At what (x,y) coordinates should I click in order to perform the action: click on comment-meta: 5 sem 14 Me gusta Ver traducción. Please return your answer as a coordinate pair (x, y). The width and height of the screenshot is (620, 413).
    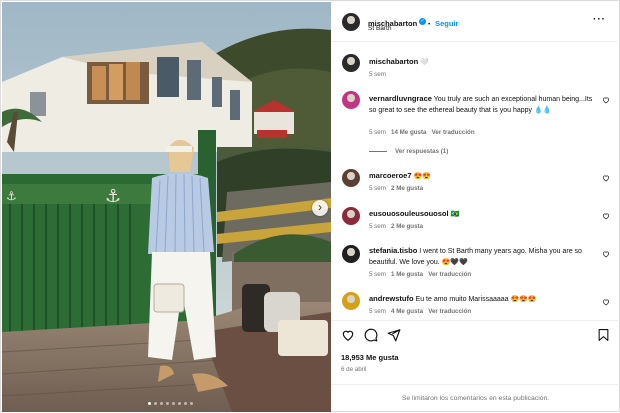
    Looking at the image, I should click on (422, 132).